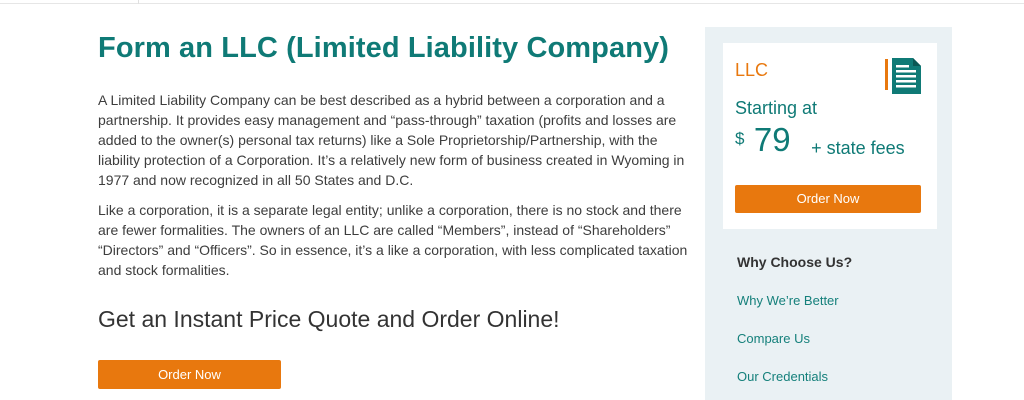 This screenshot has height=400, width=1024. What do you see at coordinates (828, 199) in the screenshot?
I see `sidebar-order-now-button: Order Now` at bounding box center [828, 199].